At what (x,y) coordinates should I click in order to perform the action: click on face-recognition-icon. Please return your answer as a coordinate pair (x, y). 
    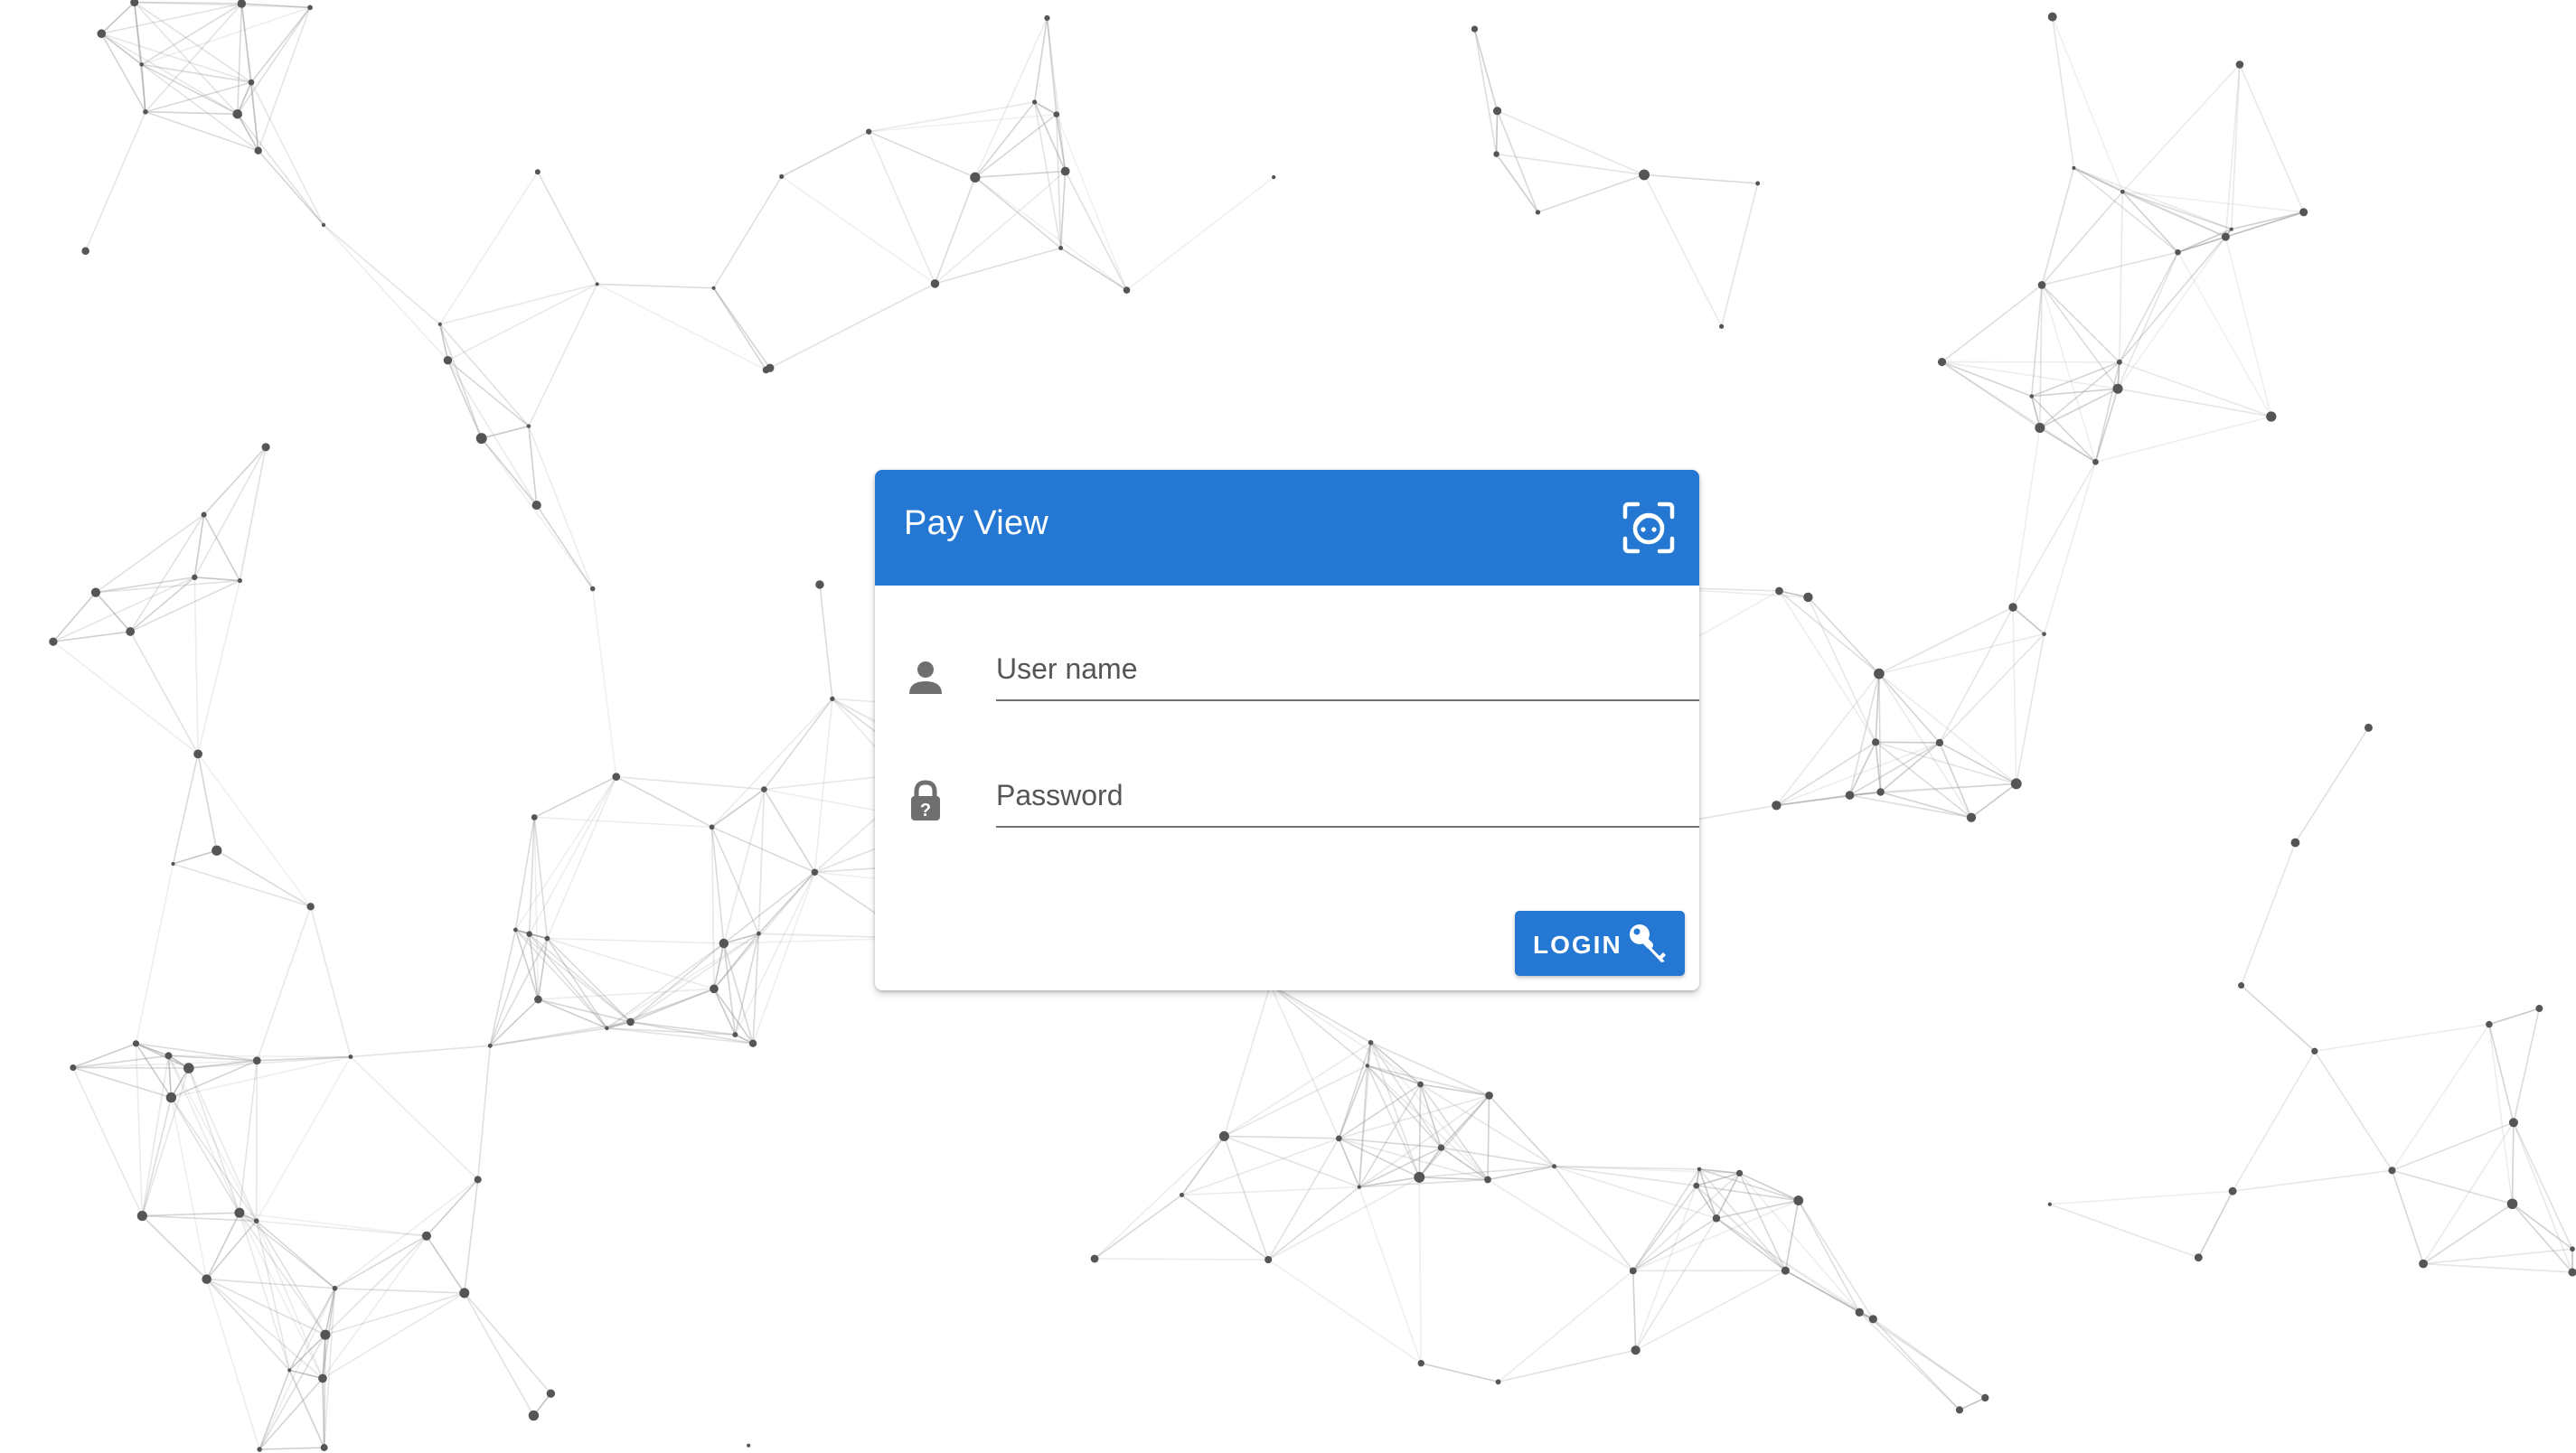
    Looking at the image, I should click on (1648, 528).